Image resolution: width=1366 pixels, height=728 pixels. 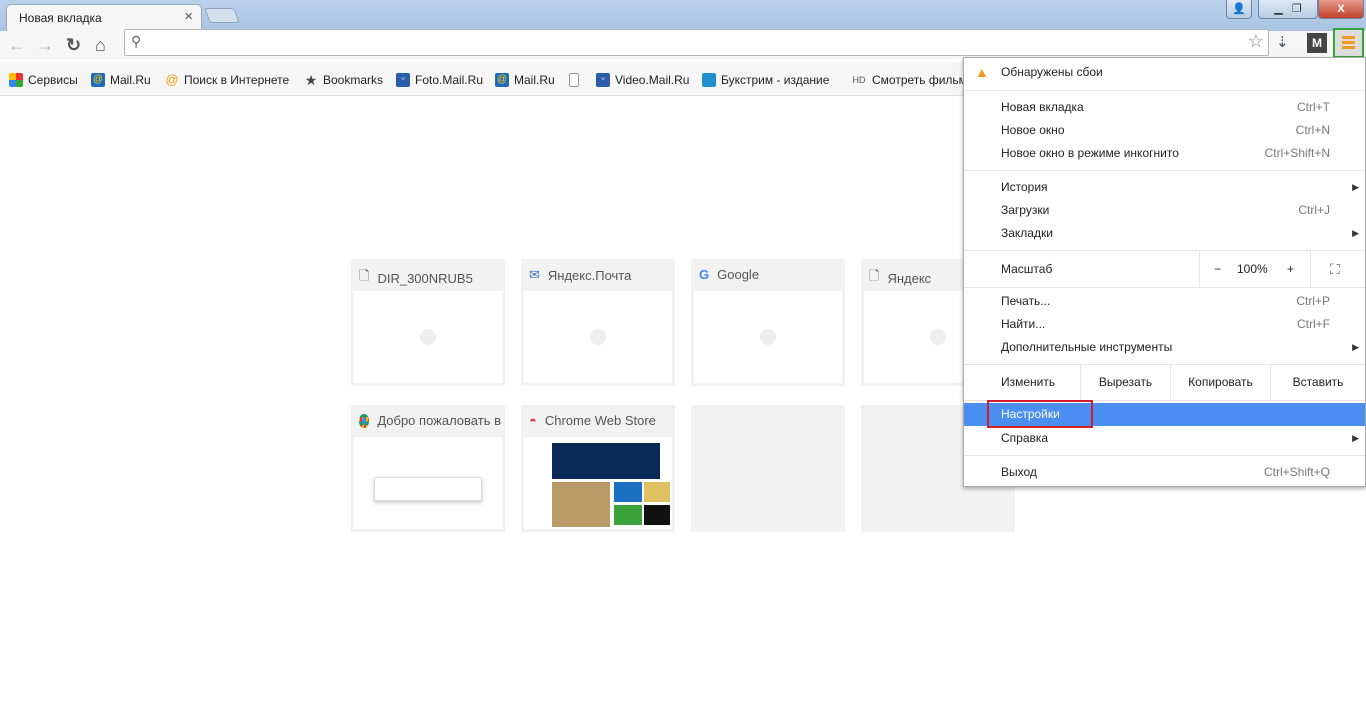 I want to click on title-bar: Новая вкладка × 👤 ▁ ❐ X, so click(x=683, y=15).